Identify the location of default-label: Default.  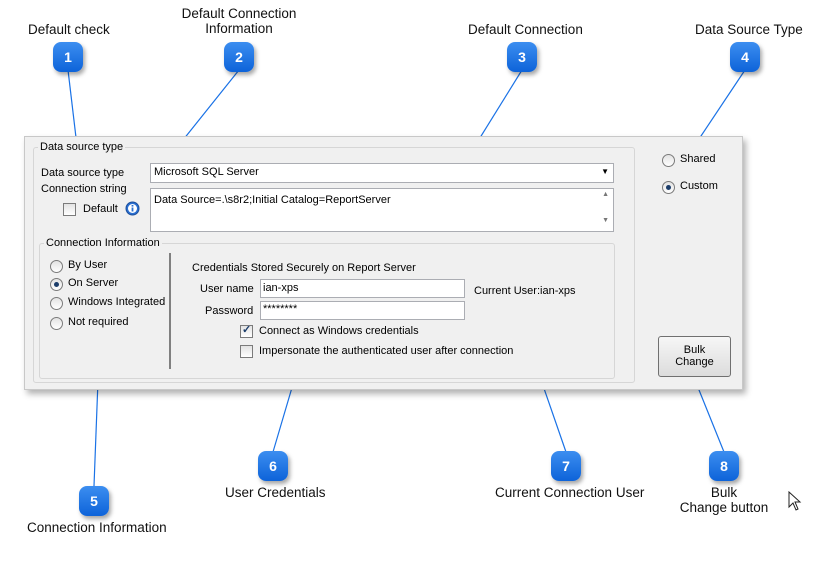
(100, 209).